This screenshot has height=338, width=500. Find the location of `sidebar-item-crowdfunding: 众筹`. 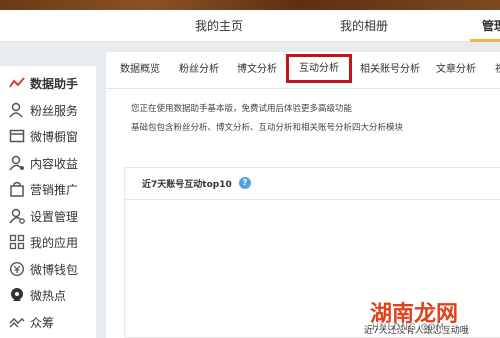

sidebar-item-crowdfunding: 众筹 is located at coordinates (48, 322).